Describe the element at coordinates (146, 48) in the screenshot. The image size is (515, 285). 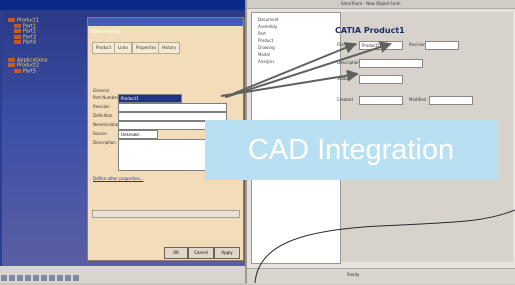
I see `tab-properties: Properties` at that location.